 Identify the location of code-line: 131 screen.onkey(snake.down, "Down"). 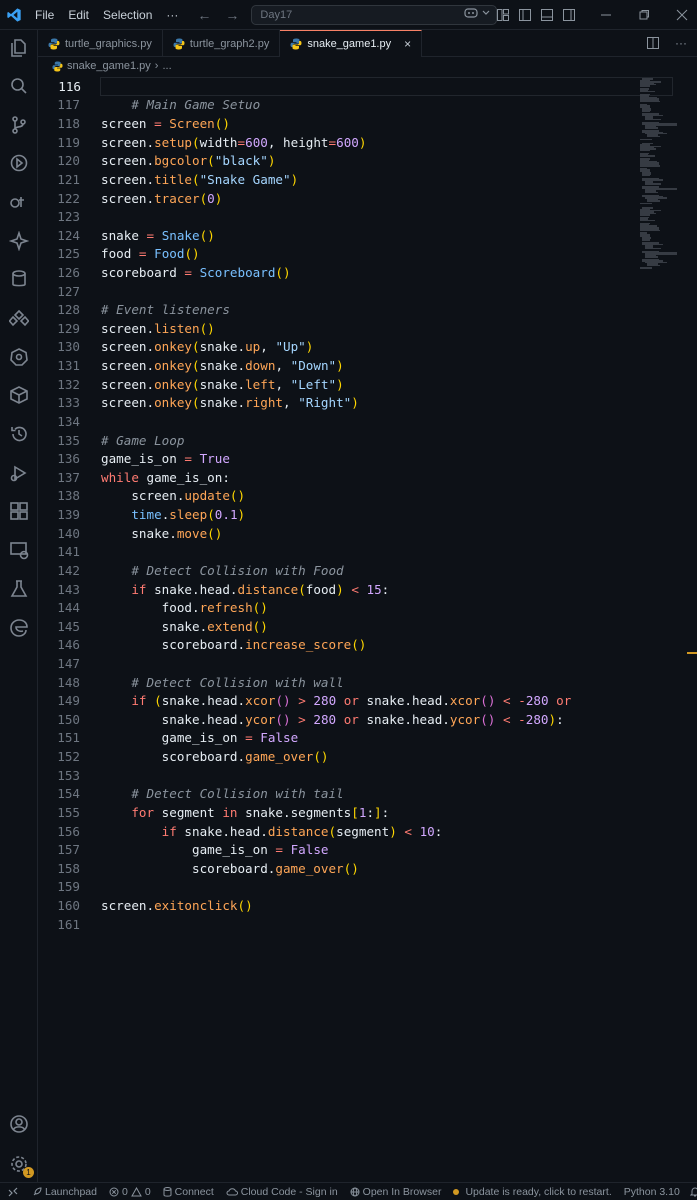
(338, 365).